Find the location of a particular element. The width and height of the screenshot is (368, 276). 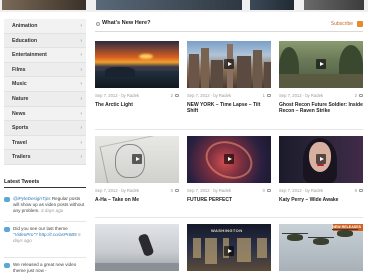

category-label: News is located at coordinates (19, 113).